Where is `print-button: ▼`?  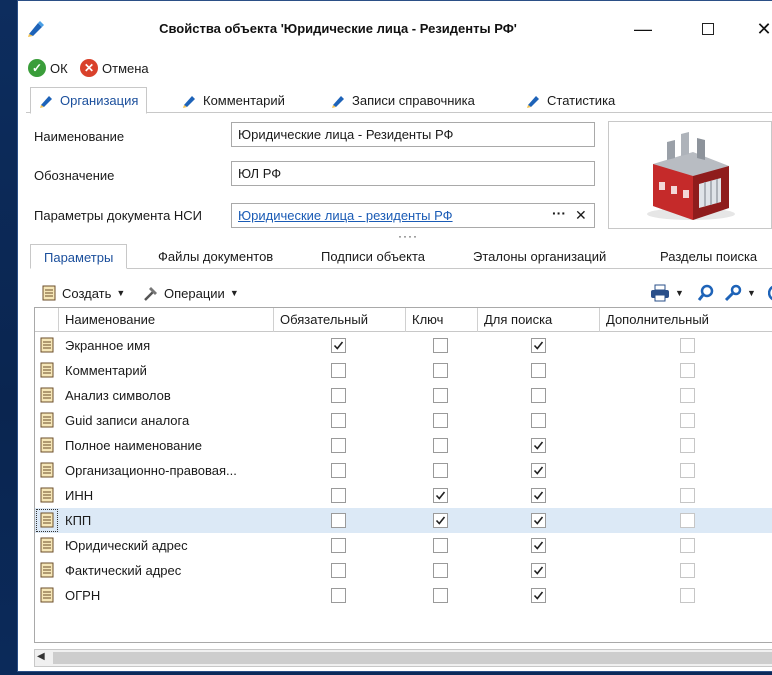 print-button: ▼ is located at coordinates (667, 293).